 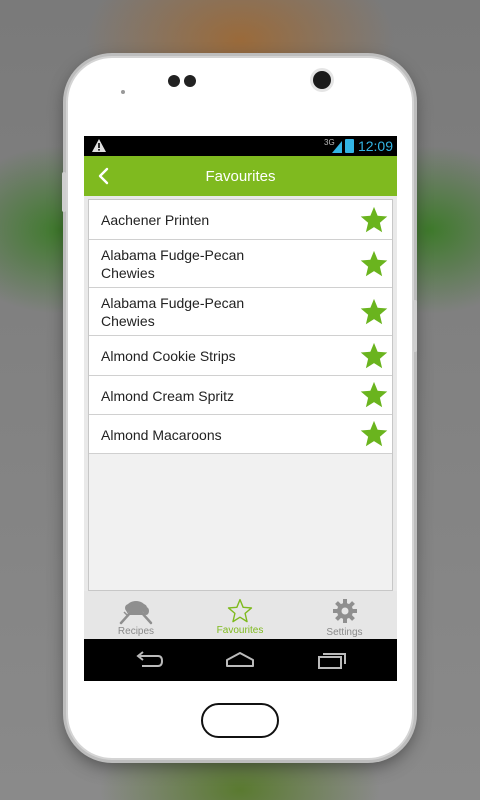 What do you see at coordinates (337, 147) in the screenshot?
I see `signal-icon` at bounding box center [337, 147].